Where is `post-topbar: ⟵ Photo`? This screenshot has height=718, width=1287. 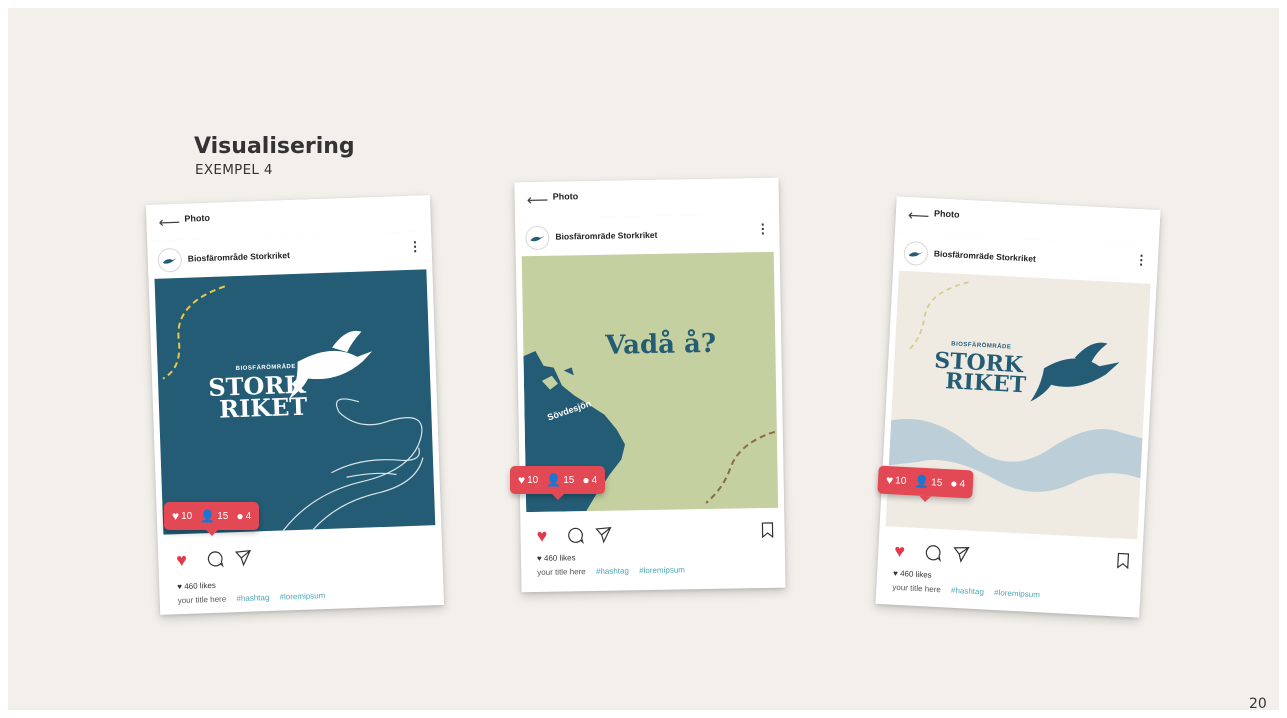 post-topbar: ⟵ Photo is located at coordinates (647, 198).